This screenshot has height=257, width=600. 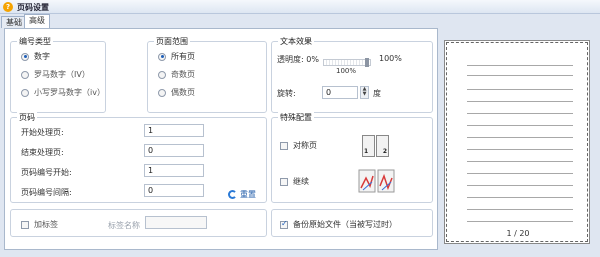 I want to click on number-type-roman-option: 罗马数字（IV）, so click(x=55, y=74).